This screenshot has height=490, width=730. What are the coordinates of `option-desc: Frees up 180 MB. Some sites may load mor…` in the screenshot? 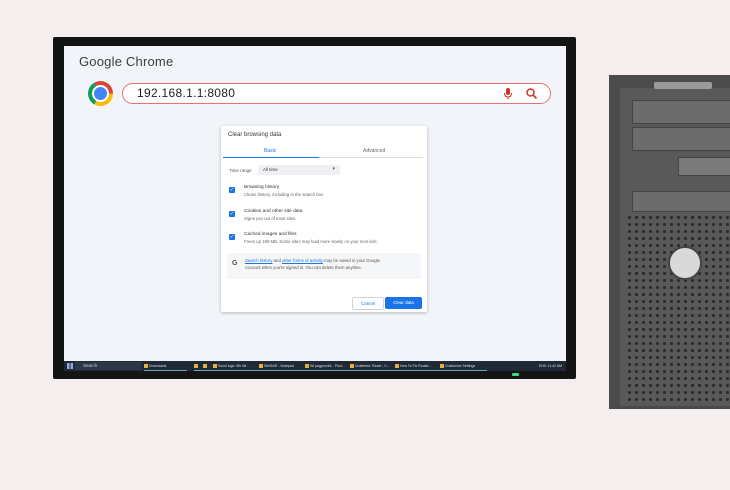 It's located at (311, 241).